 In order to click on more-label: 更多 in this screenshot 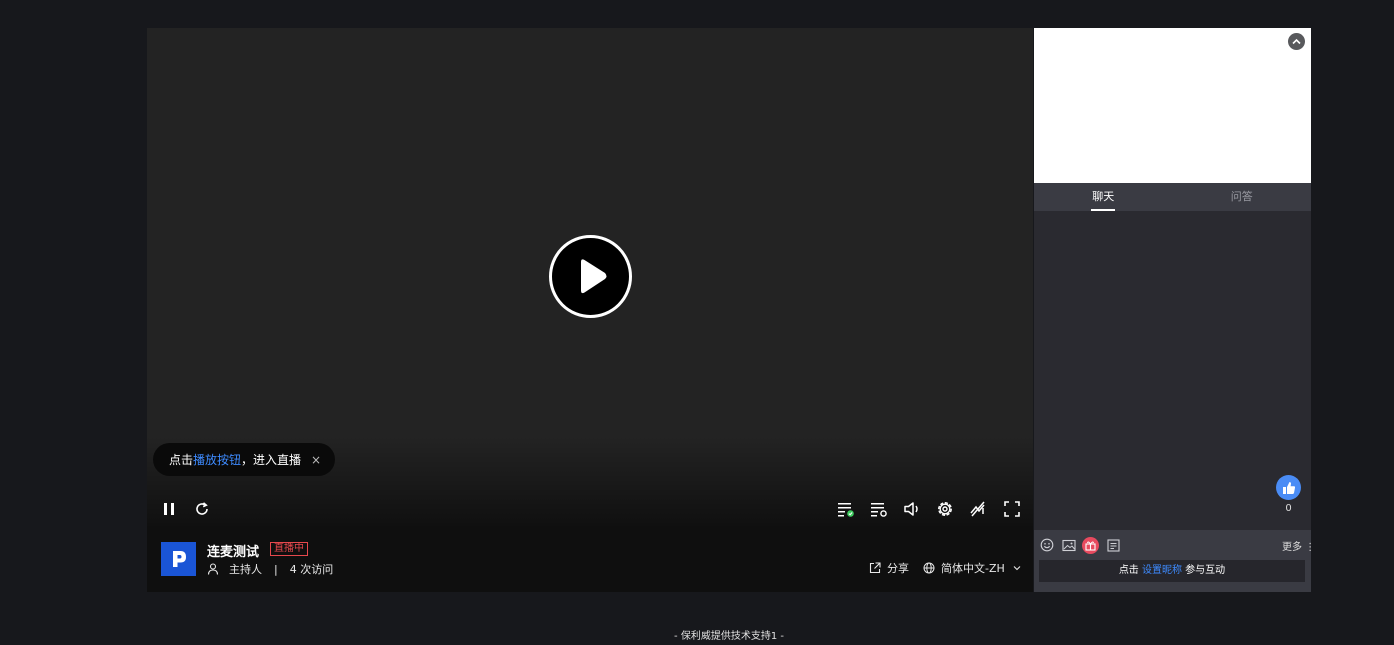, I will do `click(1292, 547)`.